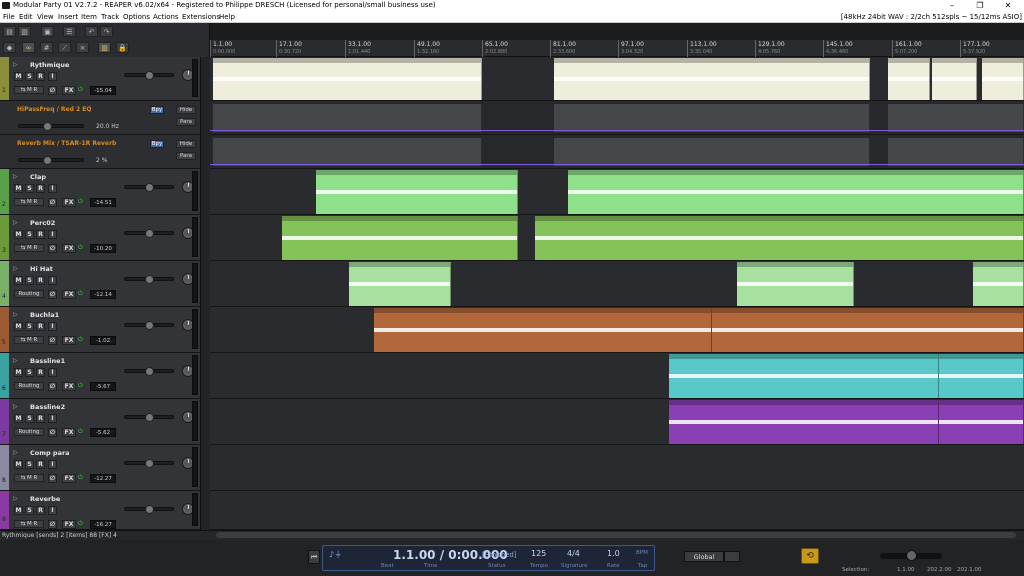 The width and height of the screenshot is (1024, 576). I want to click on track-name: Bassline1, so click(47, 361).